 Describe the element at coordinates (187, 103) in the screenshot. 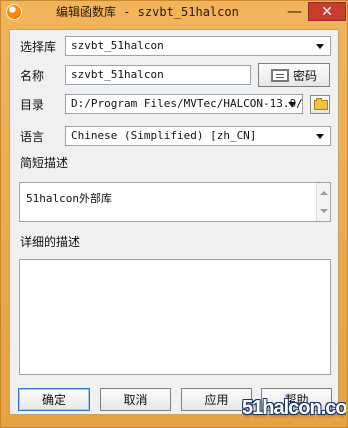

I see `directory-select-value: D:/Program Files/MVTec/HALCON-13.0/p` at that location.